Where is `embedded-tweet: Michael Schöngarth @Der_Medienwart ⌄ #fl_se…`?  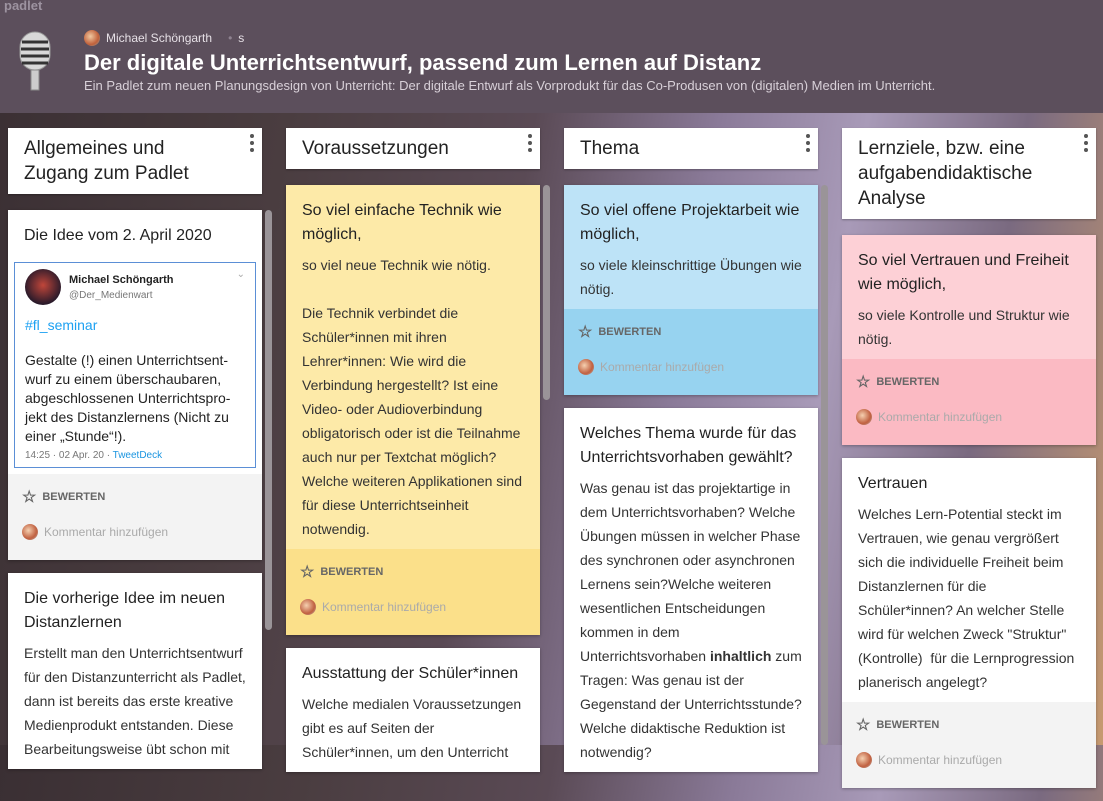 embedded-tweet: Michael Schöngarth @Der_Medienwart ⌄ #fl_se… is located at coordinates (135, 365).